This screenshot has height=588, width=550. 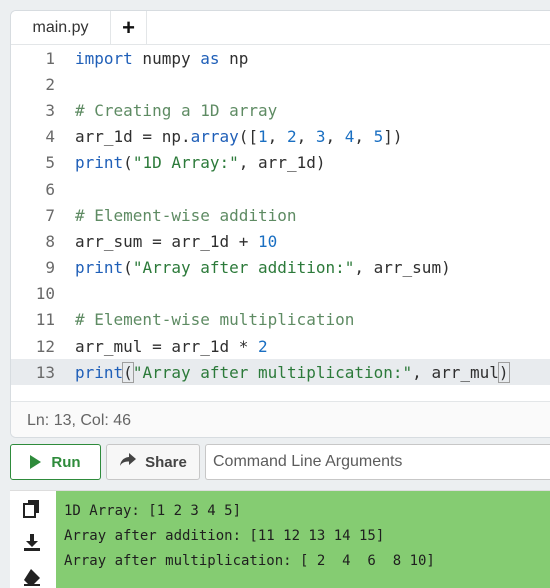 What do you see at coordinates (402, 268) in the screenshot?
I see `code-token: , arr_sum)` at bounding box center [402, 268].